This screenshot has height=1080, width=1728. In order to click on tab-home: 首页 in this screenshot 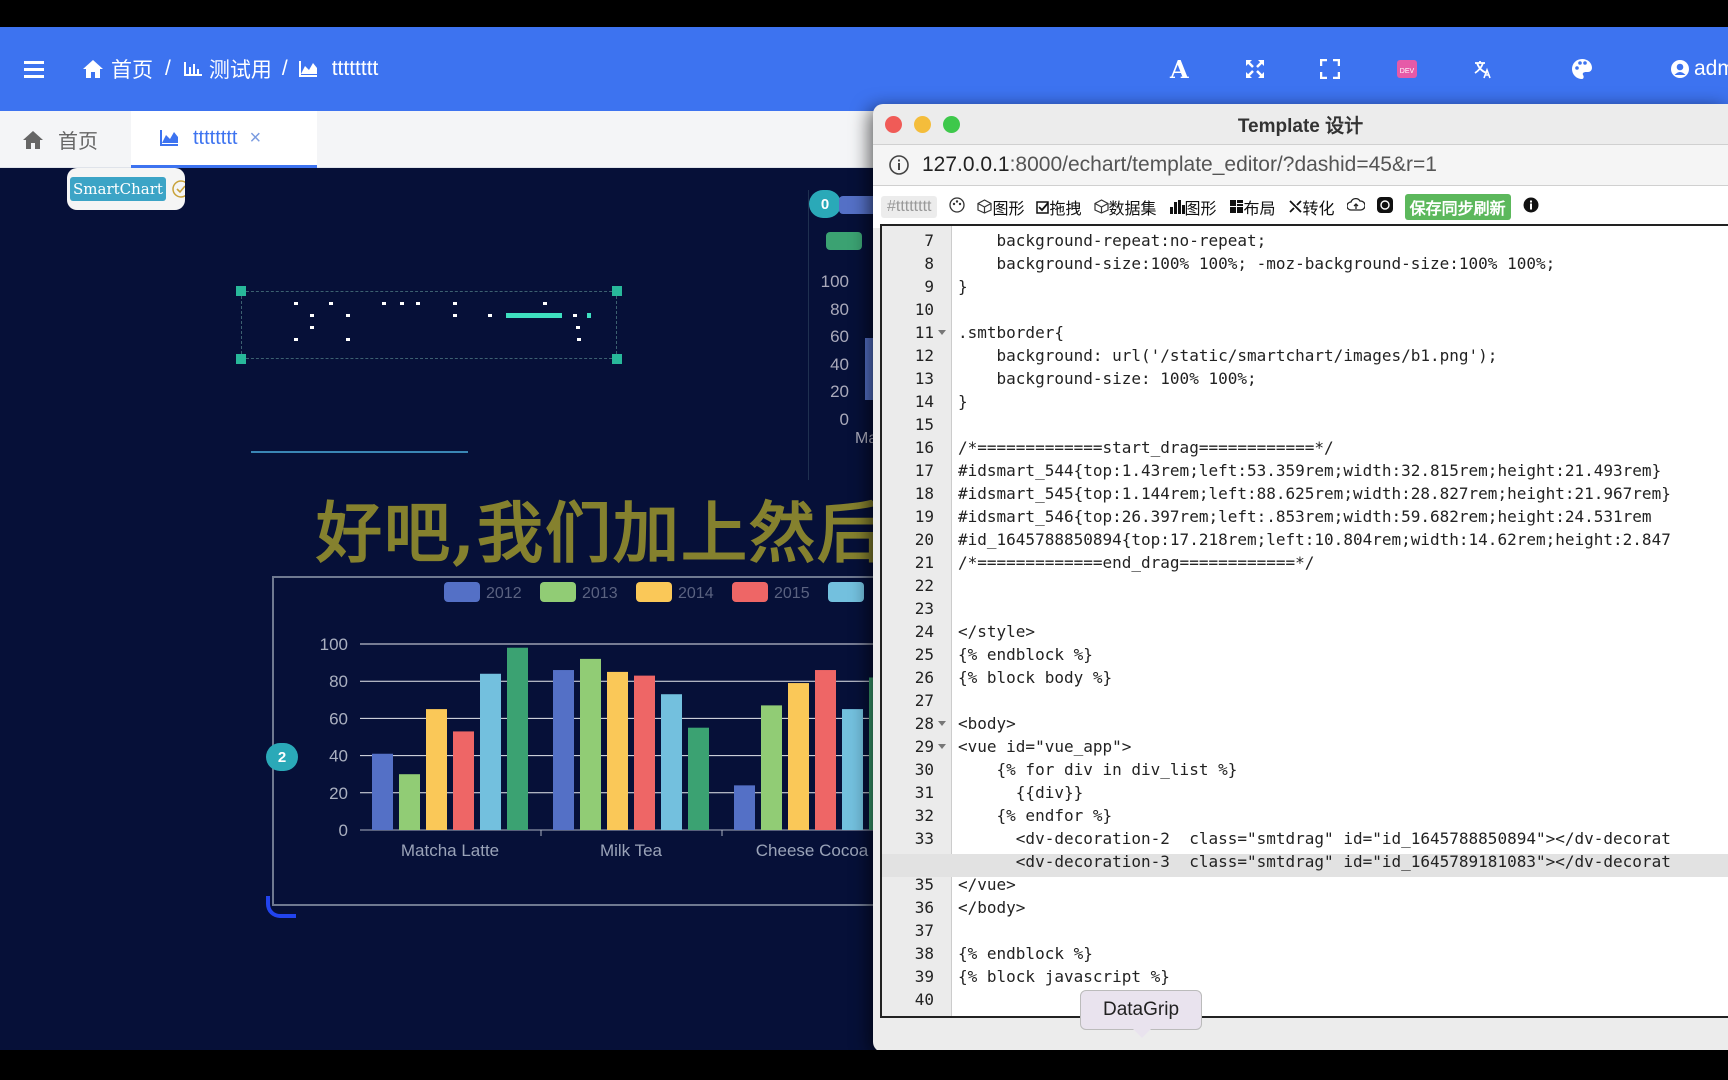, I will do `click(77, 139)`.